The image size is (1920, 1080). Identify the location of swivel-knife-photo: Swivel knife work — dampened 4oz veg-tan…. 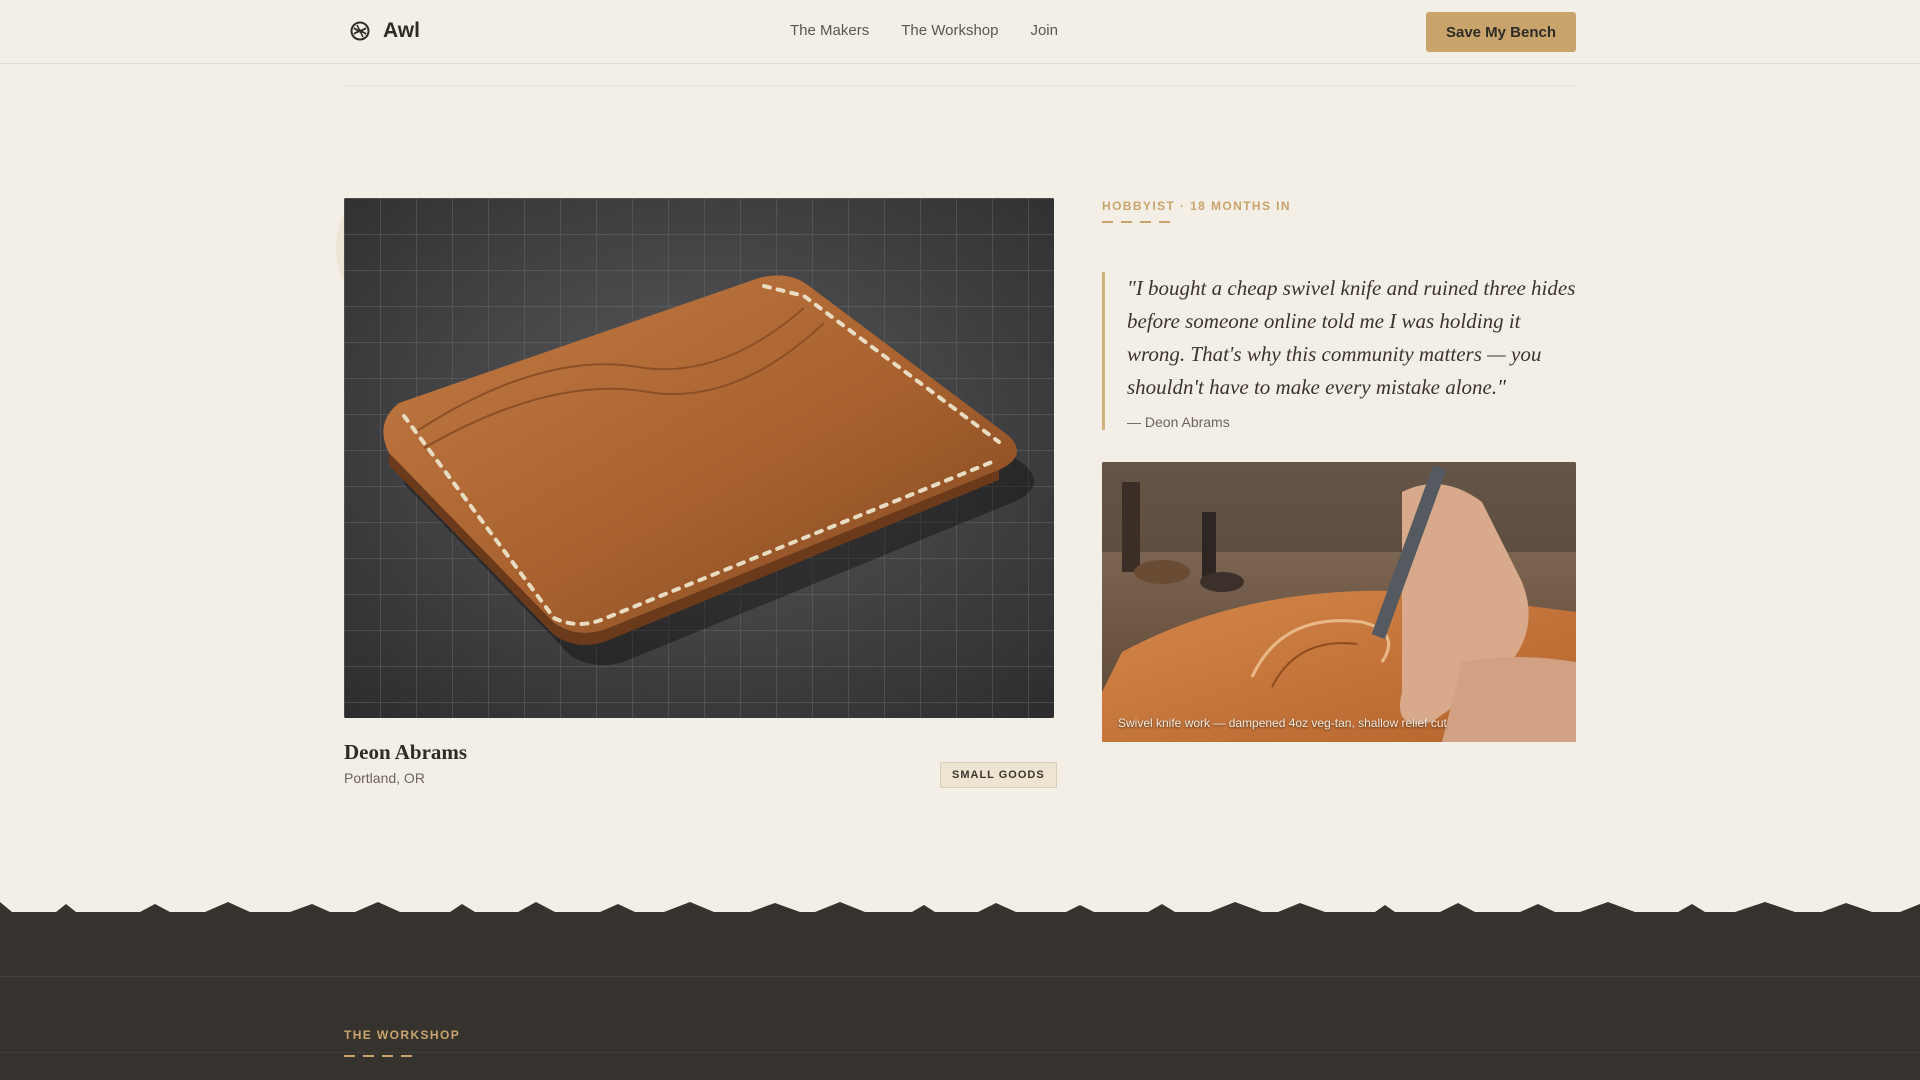
(1339, 602).